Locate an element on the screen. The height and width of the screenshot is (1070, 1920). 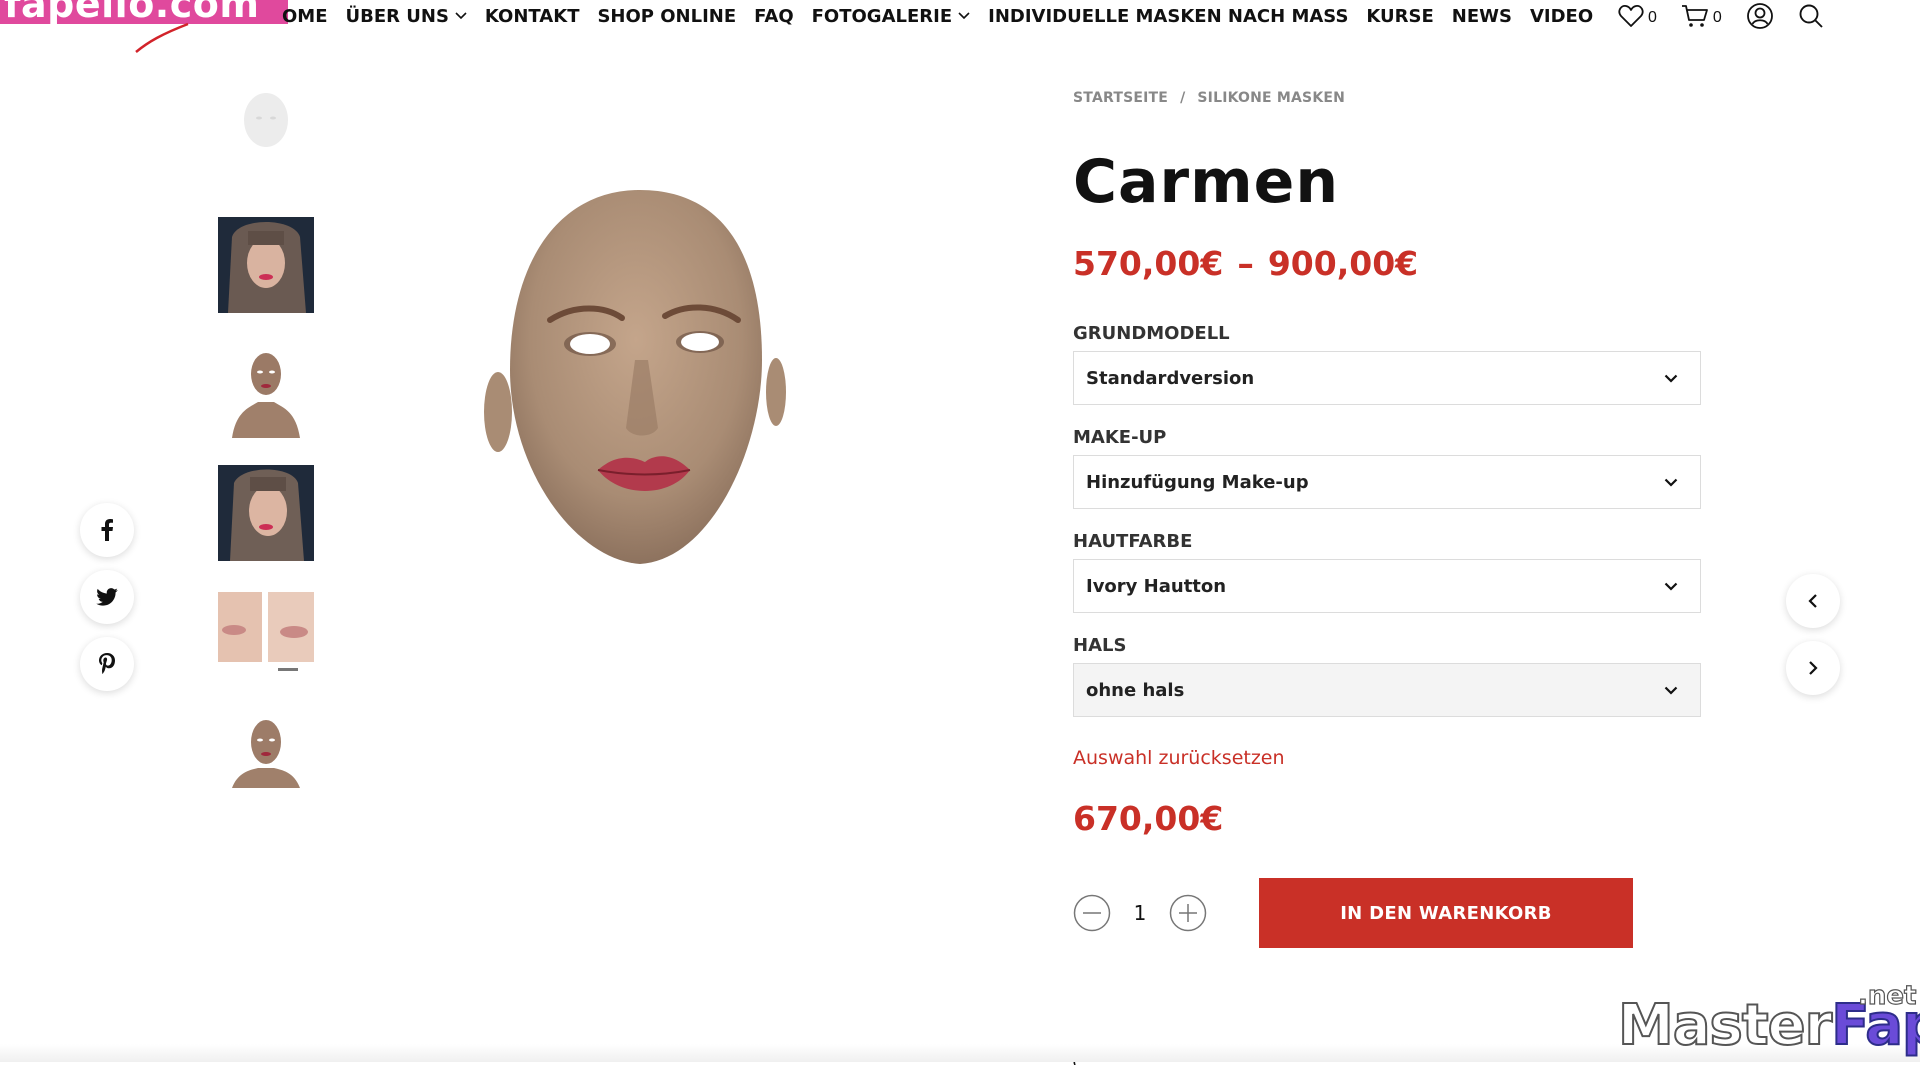
make-up-select: Hinzufügung Make-up is located at coordinates (1387, 482).